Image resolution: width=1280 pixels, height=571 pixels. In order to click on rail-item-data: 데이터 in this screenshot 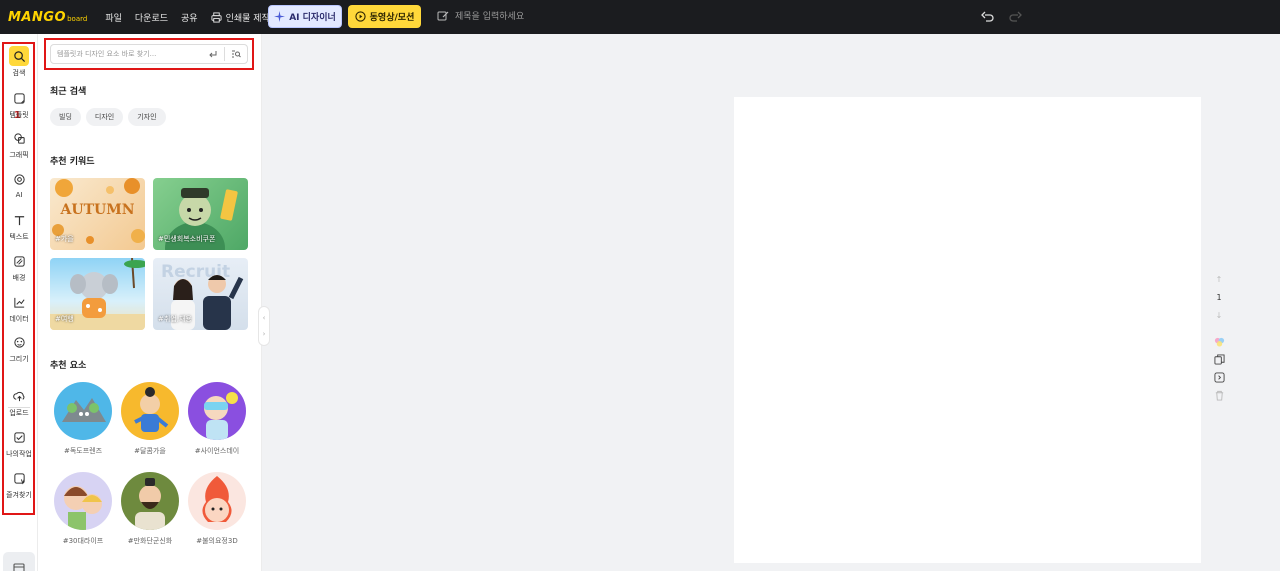, I will do `click(19, 308)`.